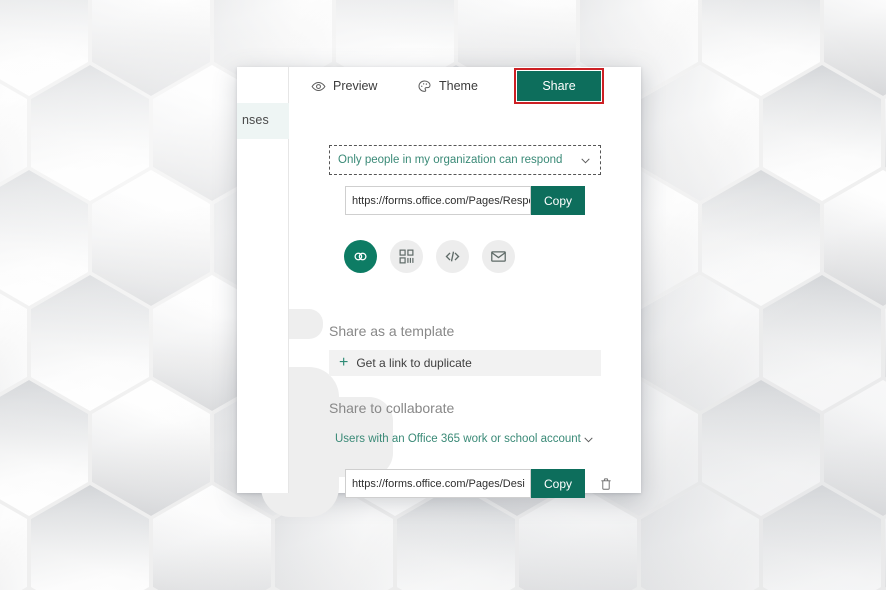 The width and height of the screenshot is (886, 590). I want to click on code-icon, so click(452, 256).